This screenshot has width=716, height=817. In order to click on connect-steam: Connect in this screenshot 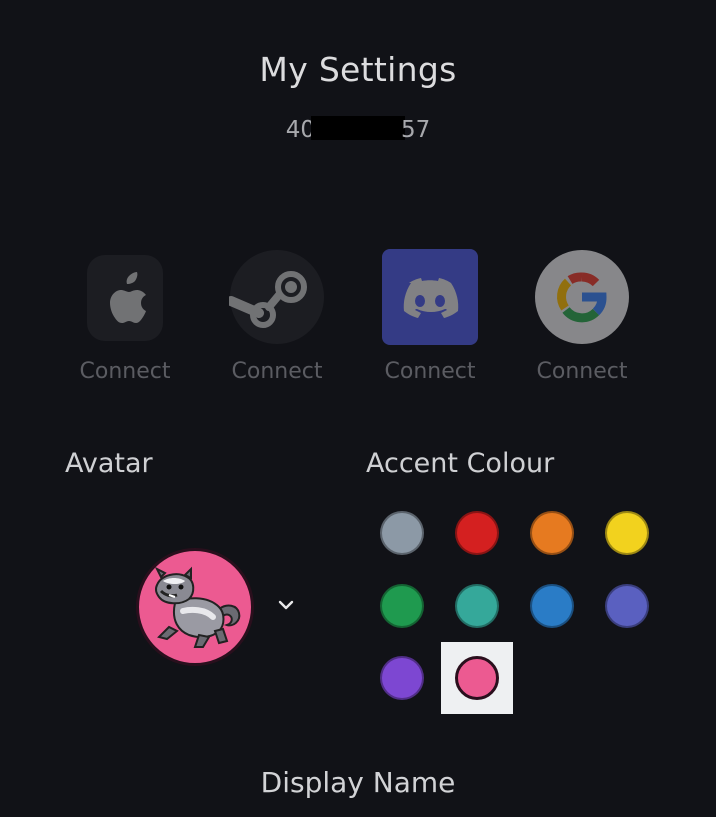, I will do `click(277, 316)`.